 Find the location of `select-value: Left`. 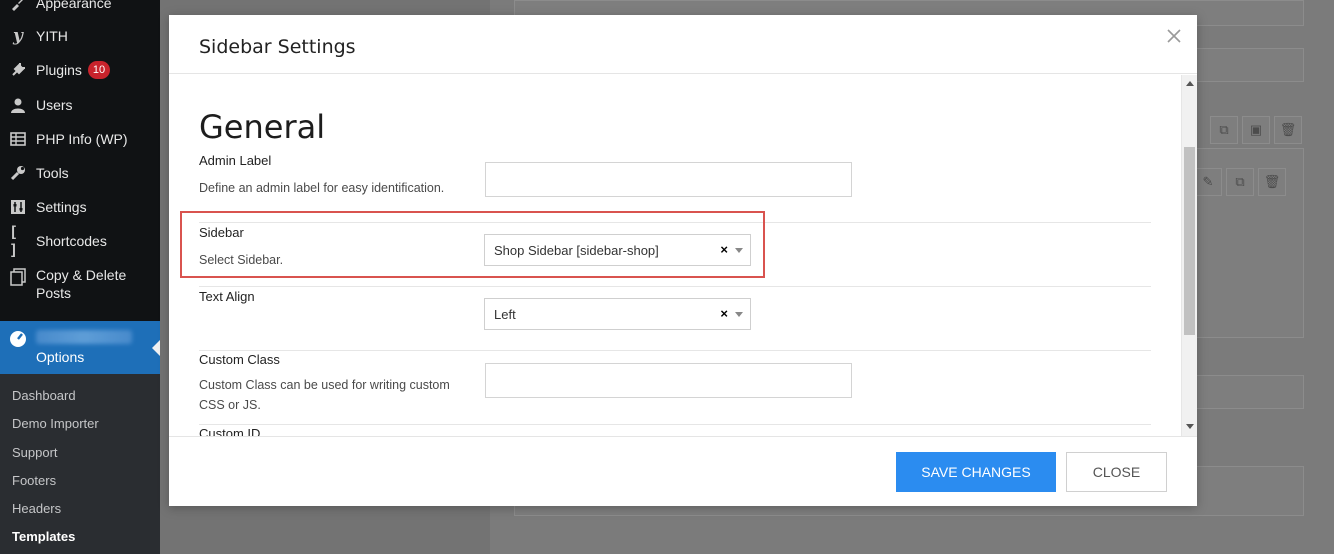

select-value: Left is located at coordinates (505, 314).